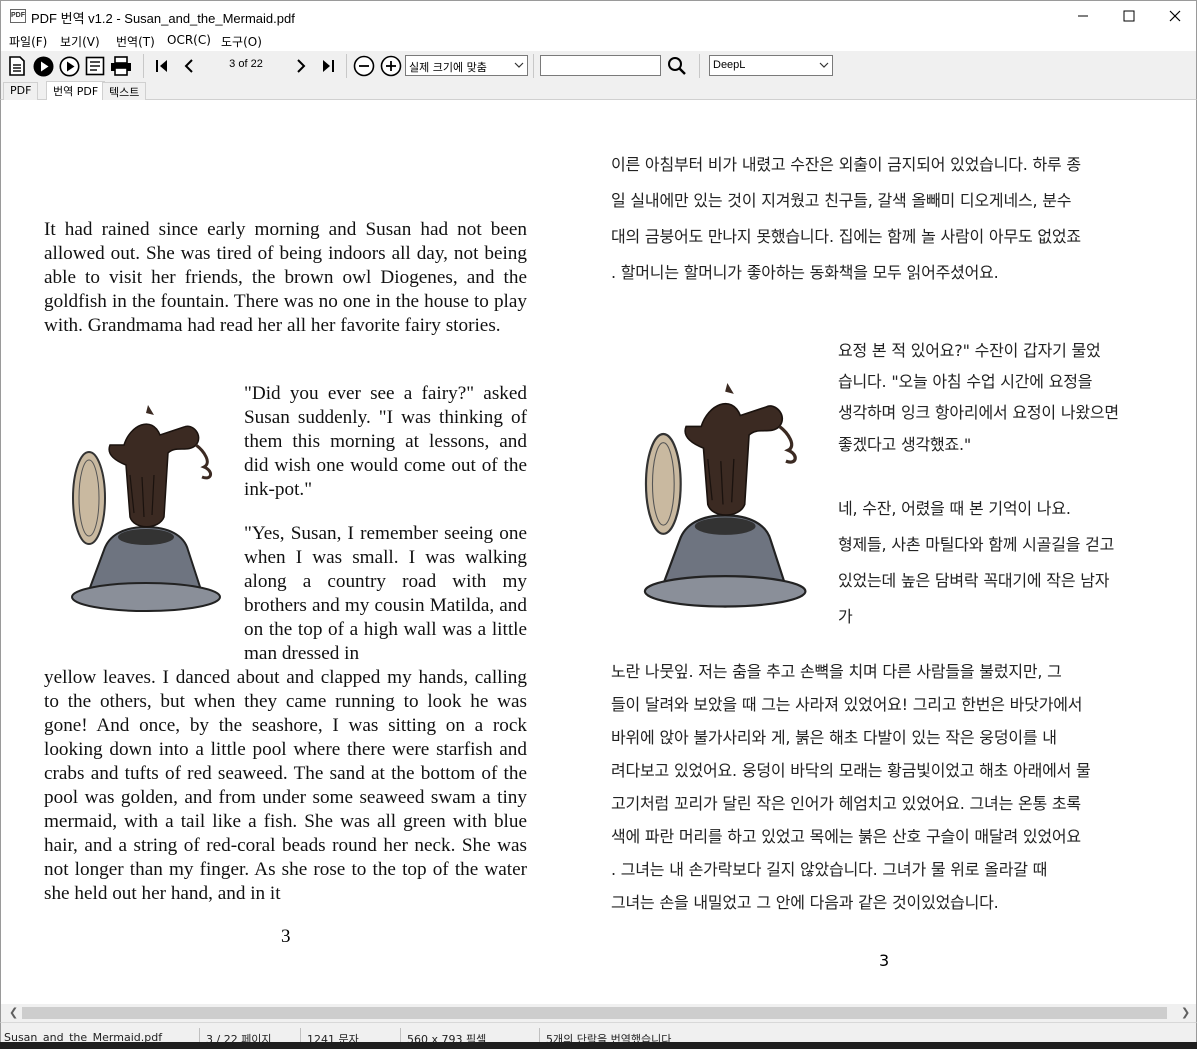  What do you see at coordinates (846, 803) in the screenshot?
I see `translated-line: 고기처럼 꼬리가 달린 작은 인어가 헤엄치고 있었어요. 그녀는 온통 초록` at bounding box center [846, 803].